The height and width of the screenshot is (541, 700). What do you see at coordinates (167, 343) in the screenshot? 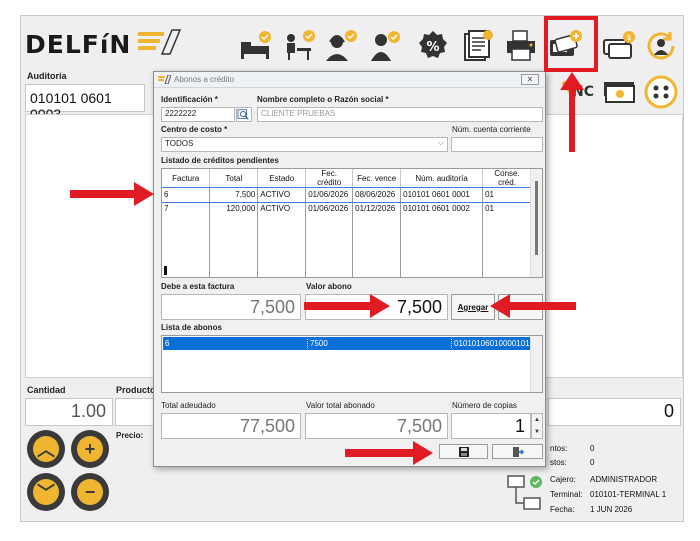
I see `abono-factura: 6` at bounding box center [167, 343].